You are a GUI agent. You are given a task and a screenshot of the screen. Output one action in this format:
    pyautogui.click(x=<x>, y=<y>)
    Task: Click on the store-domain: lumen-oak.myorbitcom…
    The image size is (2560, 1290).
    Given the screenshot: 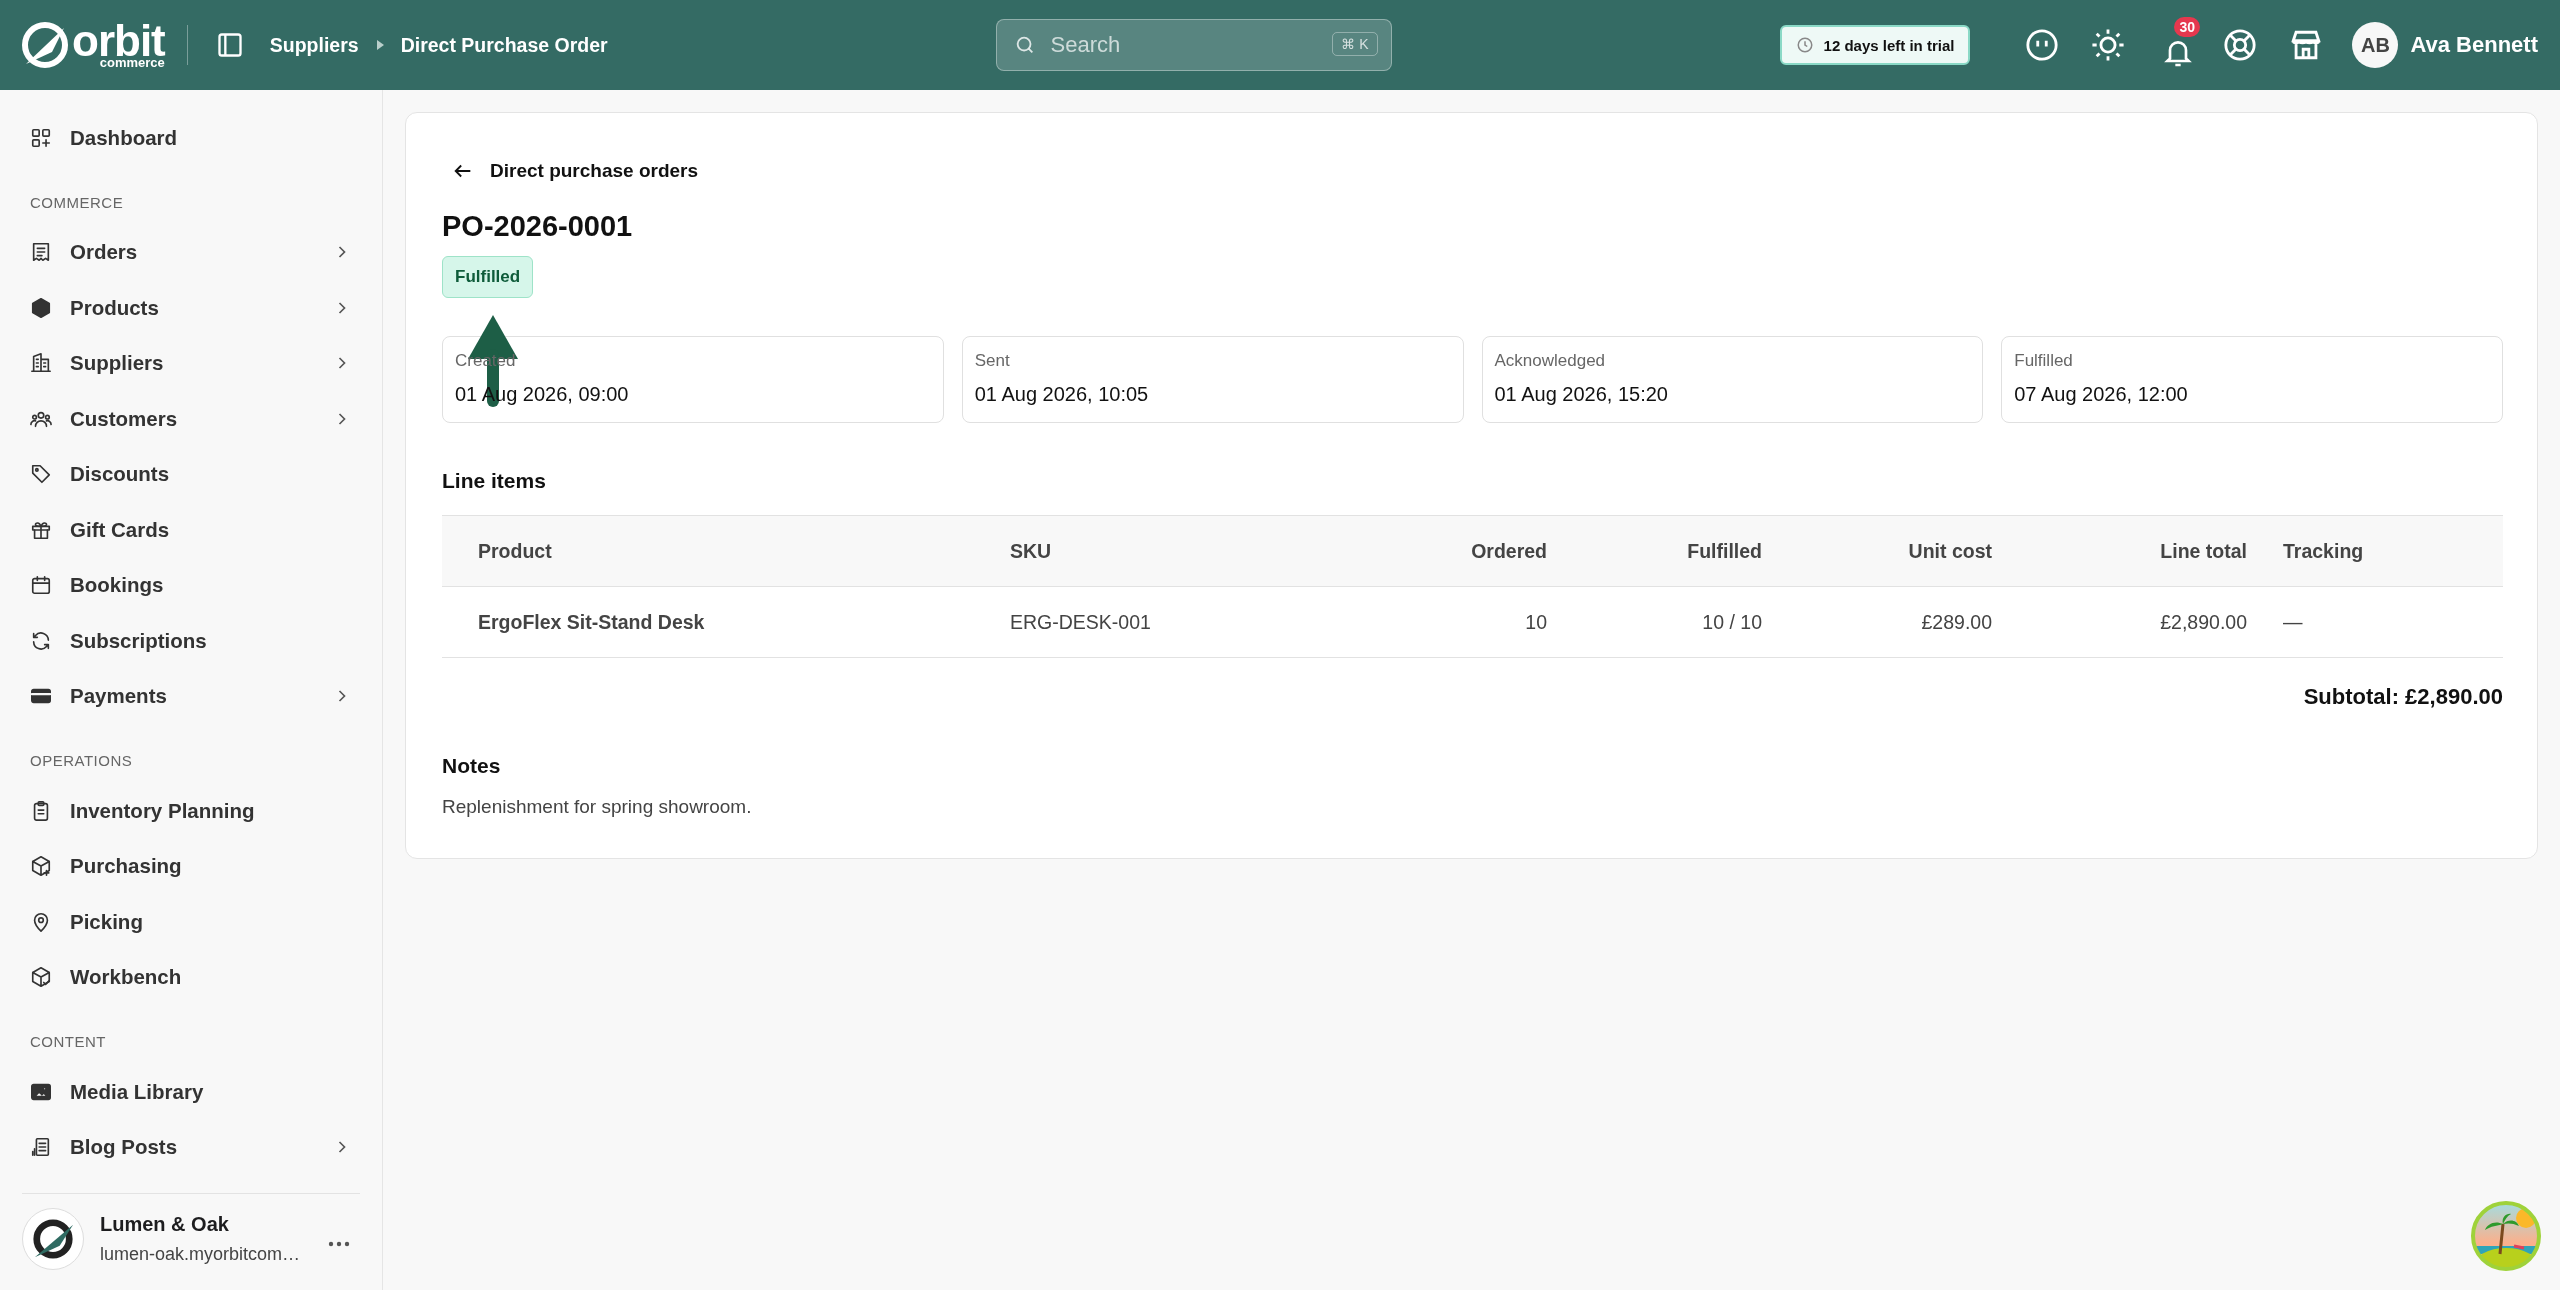 What is the action you would take?
    pyautogui.click(x=201, y=1254)
    